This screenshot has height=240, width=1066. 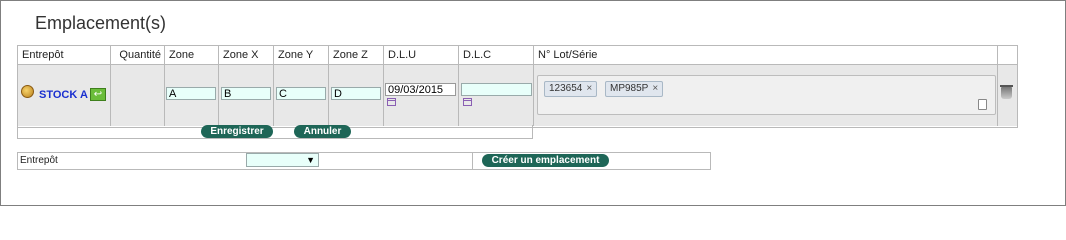 What do you see at coordinates (192, 55) in the screenshot?
I see `header-zone: Zone` at bounding box center [192, 55].